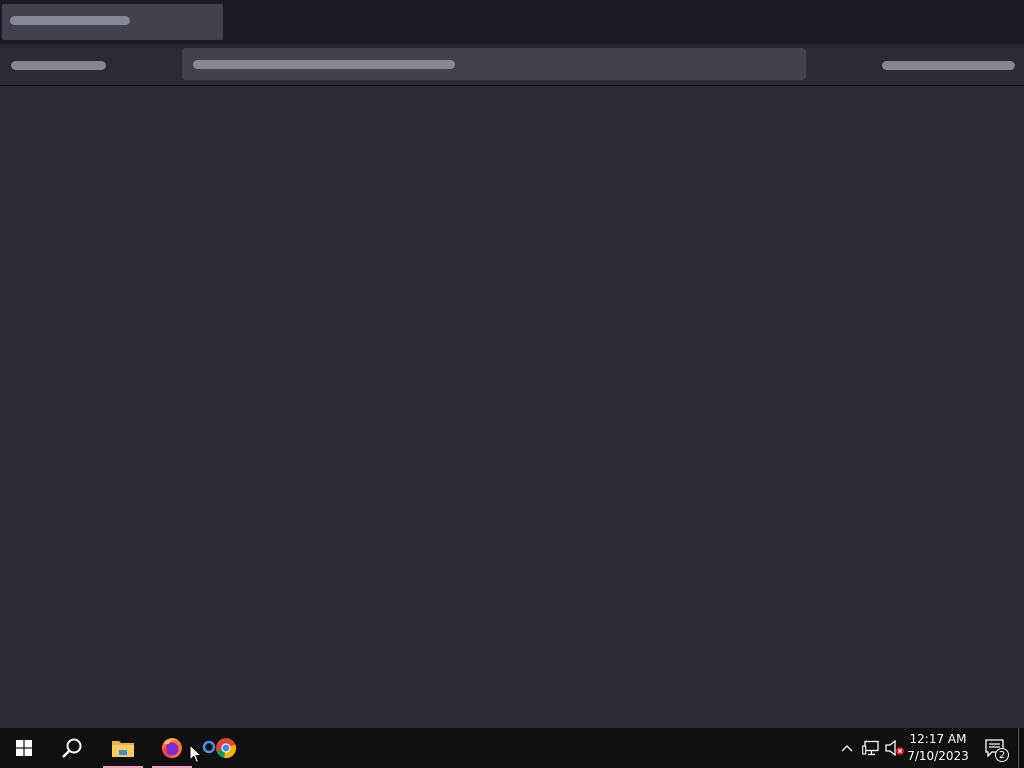  Describe the element at coordinates (196, 754) in the screenshot. I see `mouse-cursor-icon` at that location.